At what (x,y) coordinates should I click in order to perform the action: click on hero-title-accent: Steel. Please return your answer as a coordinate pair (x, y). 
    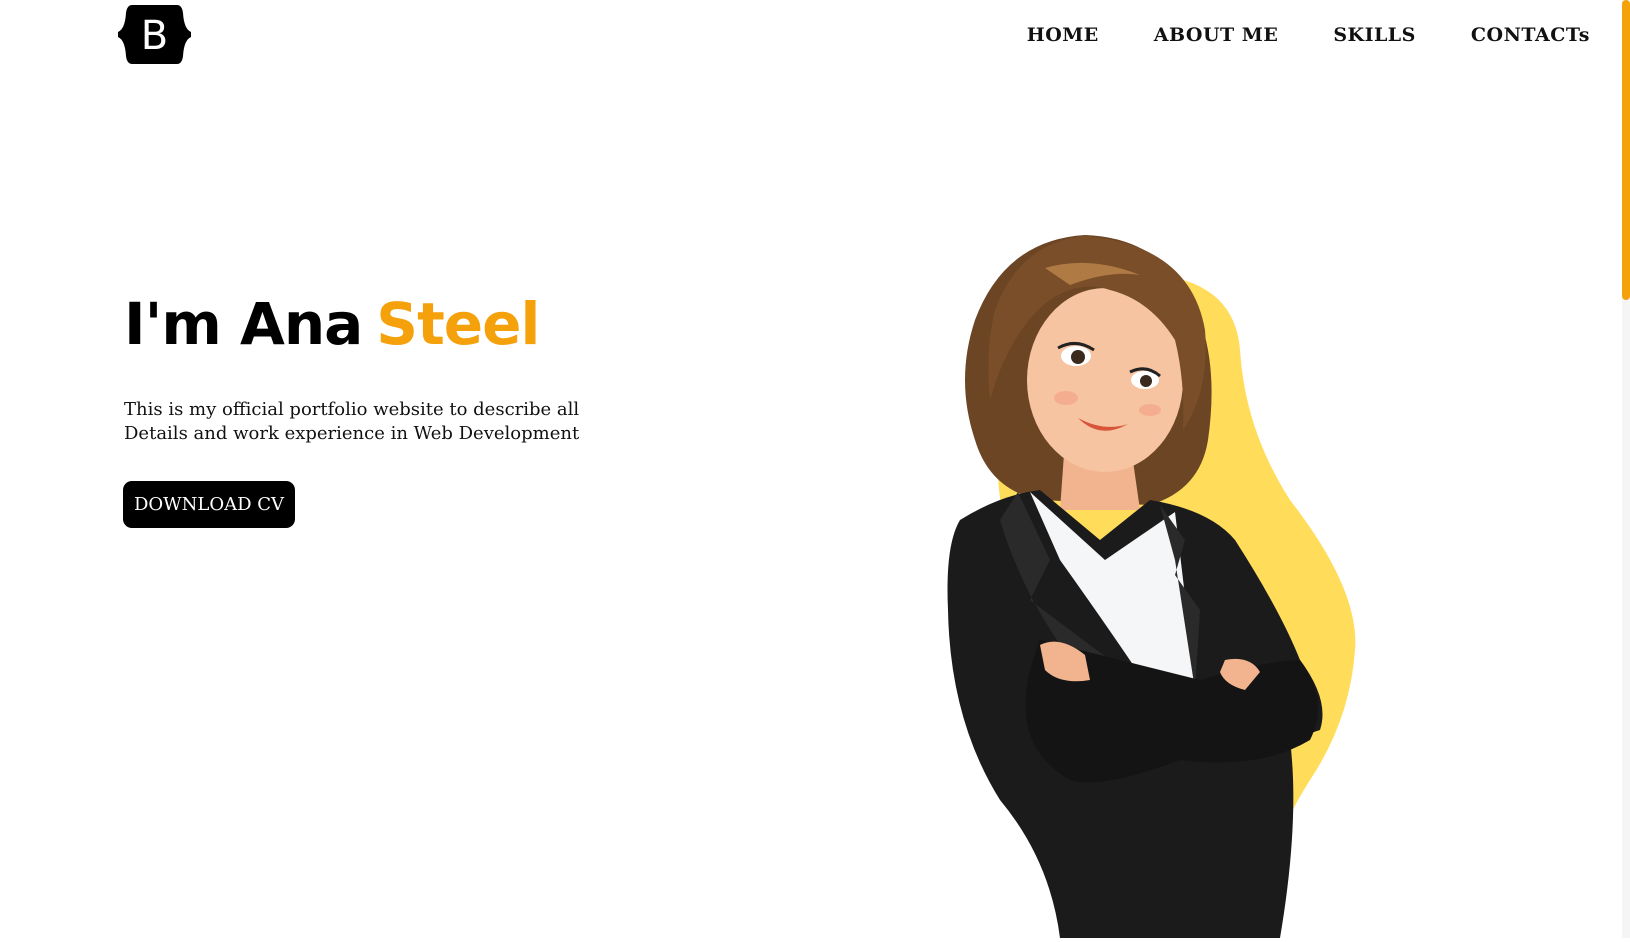
    Looking at the image, I should click on (458, 324).